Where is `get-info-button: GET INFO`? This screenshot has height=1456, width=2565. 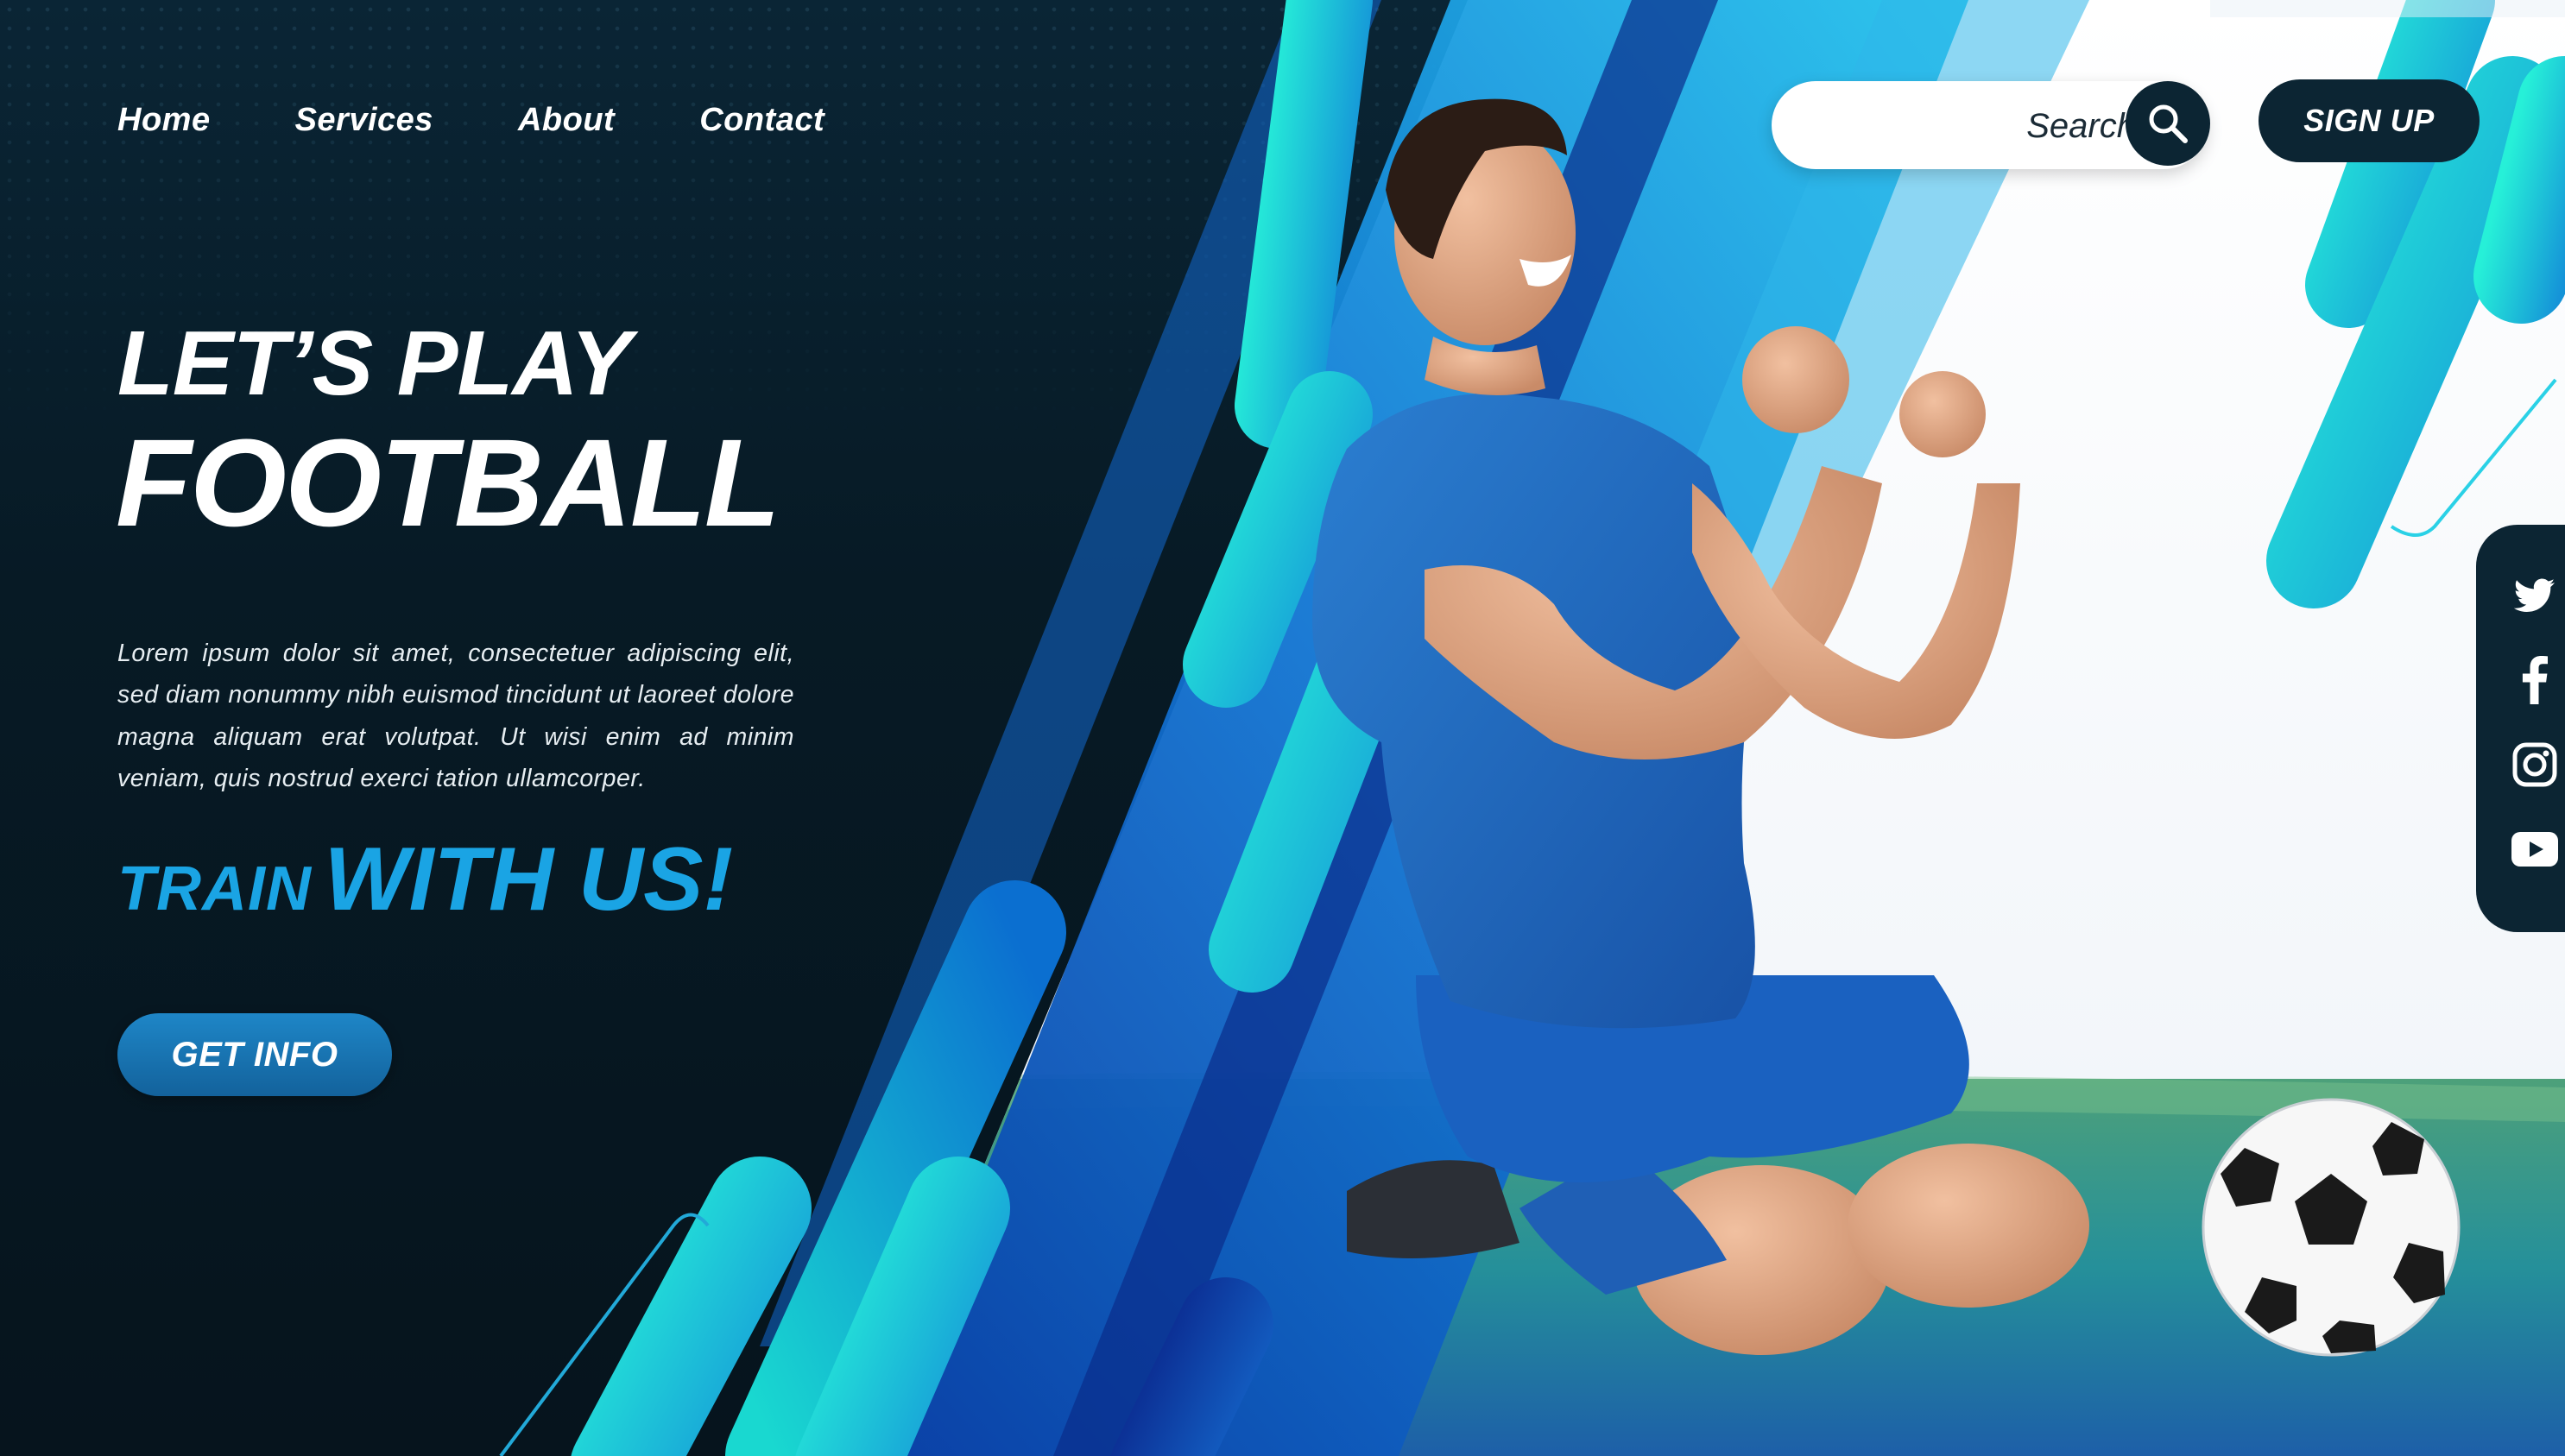
get-info-button: GET INFO is located at coordinates (254, 1055).